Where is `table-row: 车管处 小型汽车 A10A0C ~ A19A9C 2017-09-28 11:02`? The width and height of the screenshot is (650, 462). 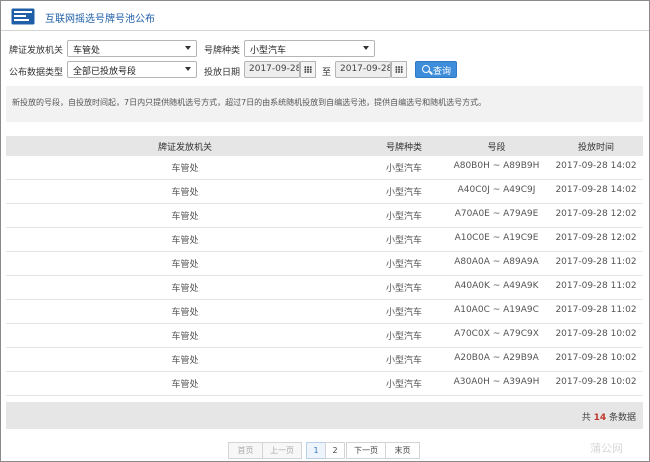 table-row: 车管处 小型汽车 A10A0C ~ A19A9C 2017-09-28 11:02 is located at coordinates (324, 312).